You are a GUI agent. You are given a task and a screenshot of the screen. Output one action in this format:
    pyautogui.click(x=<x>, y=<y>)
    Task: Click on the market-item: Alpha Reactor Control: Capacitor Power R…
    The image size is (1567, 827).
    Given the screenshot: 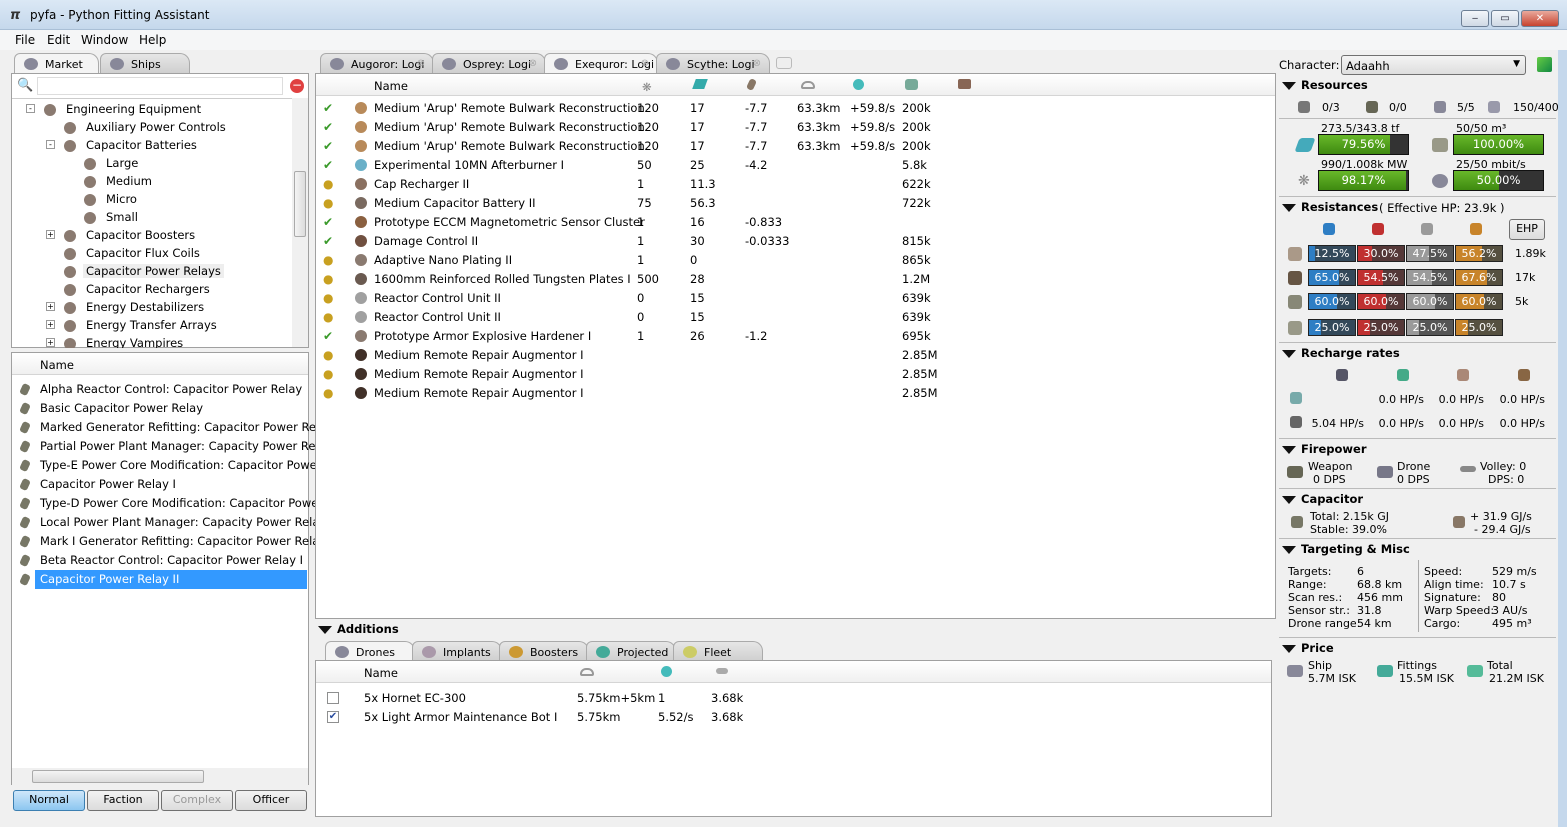 What is the action you would take?
    pyautogui.click(x=160, y=389)
    